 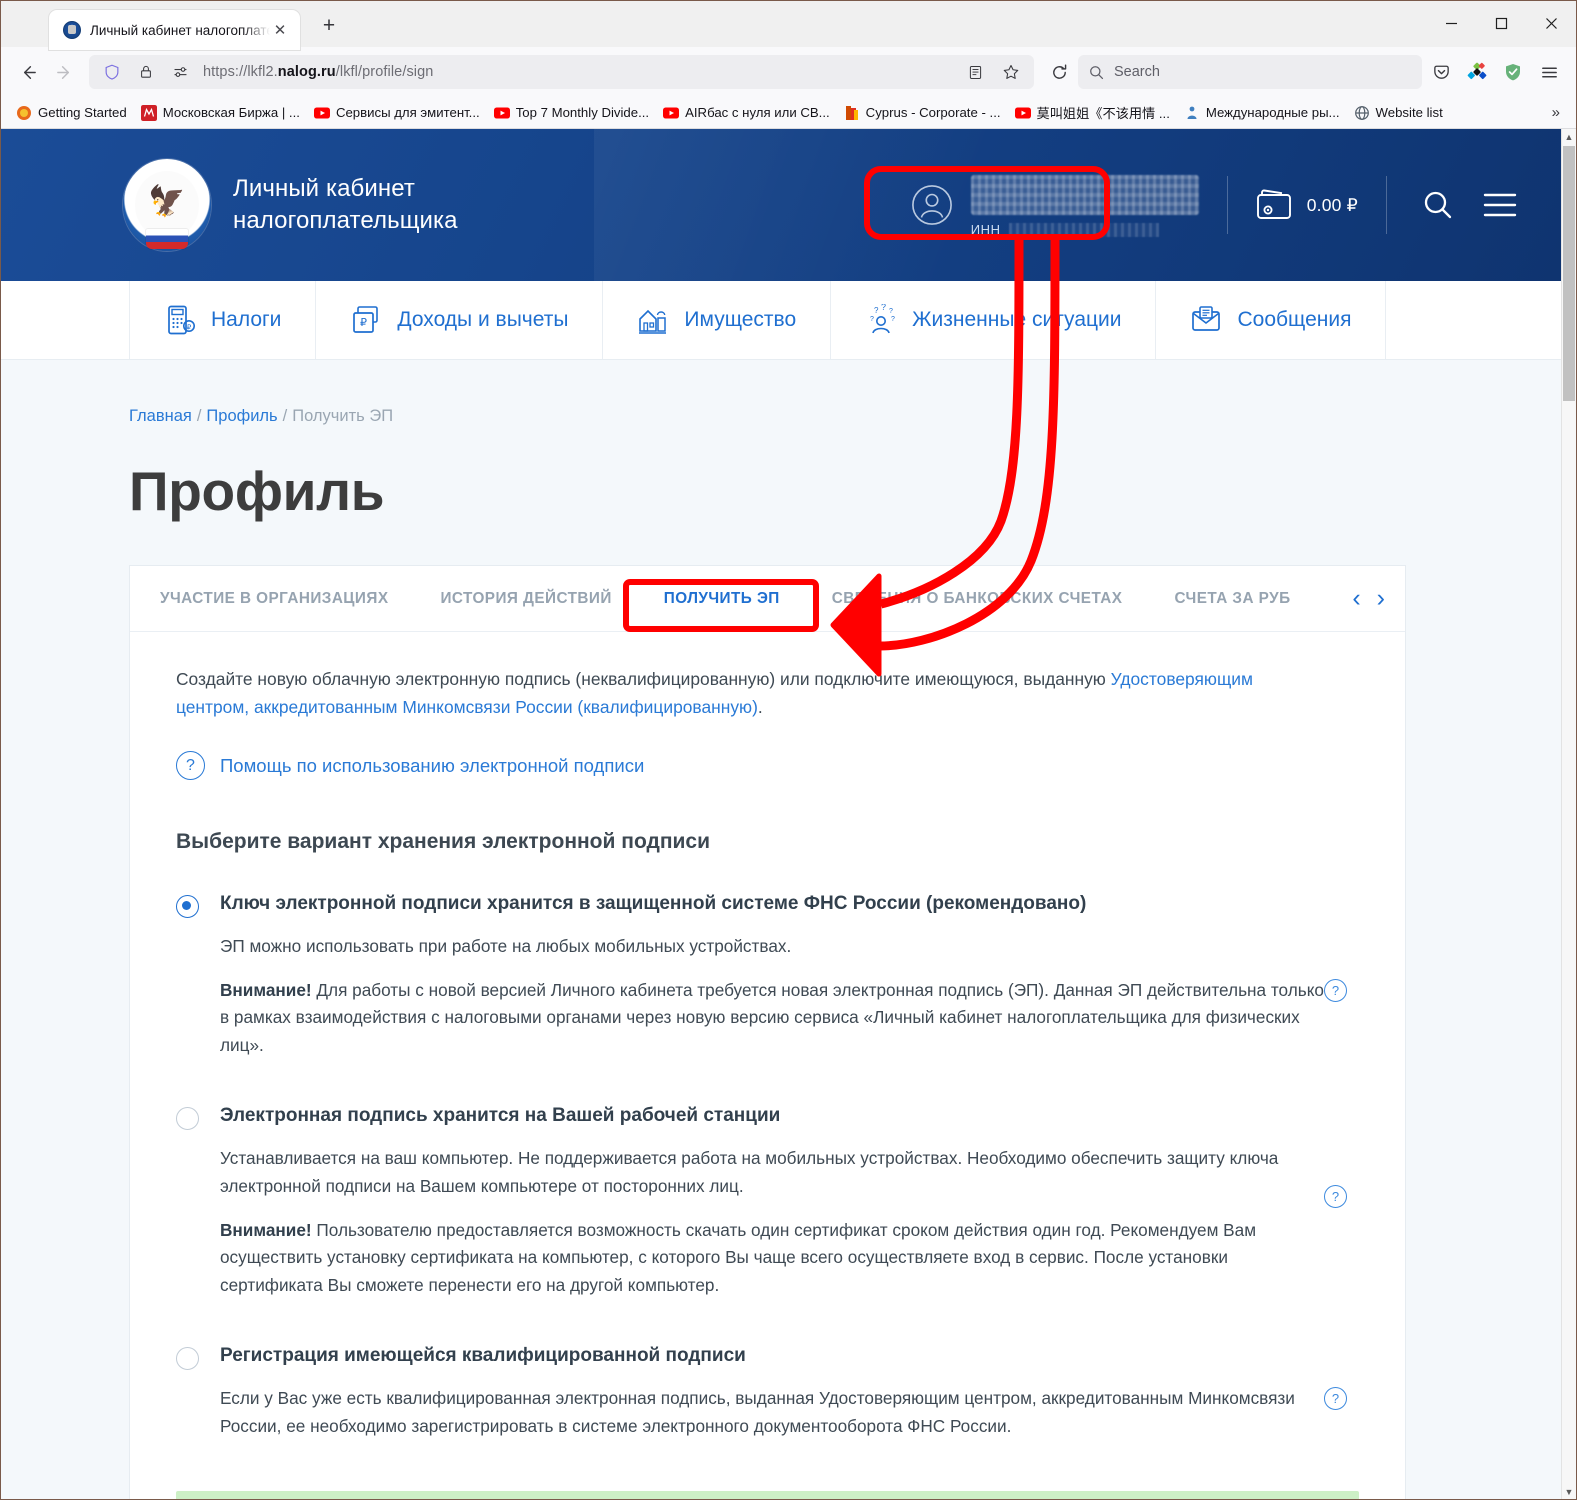 I want to click on pwc-icon, so click(x=851, y=112).